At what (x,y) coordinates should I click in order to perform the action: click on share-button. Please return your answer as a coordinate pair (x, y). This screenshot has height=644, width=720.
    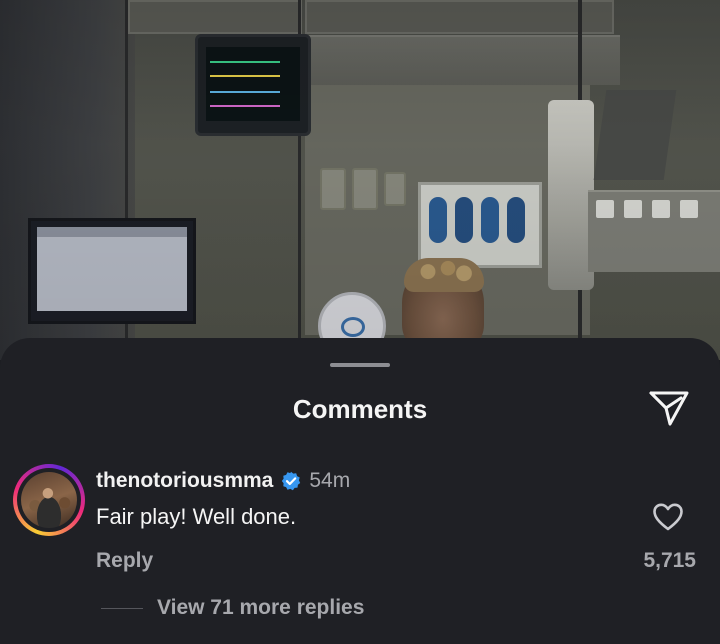
    Looking at the image, I should click on (669, 408).